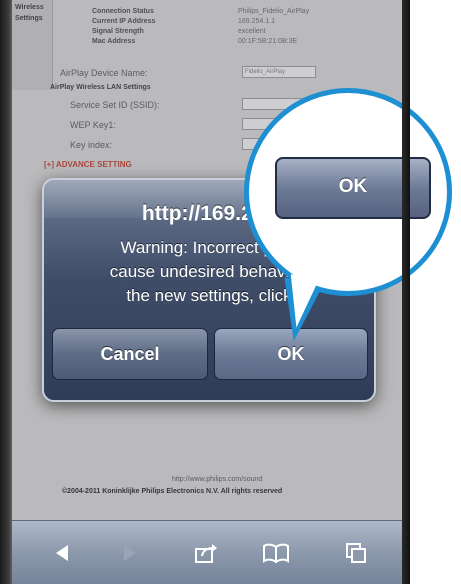 Image resolution: width=461 pixels, height=584 pixels. I want to click on tabs-icon, so click(356, 553).